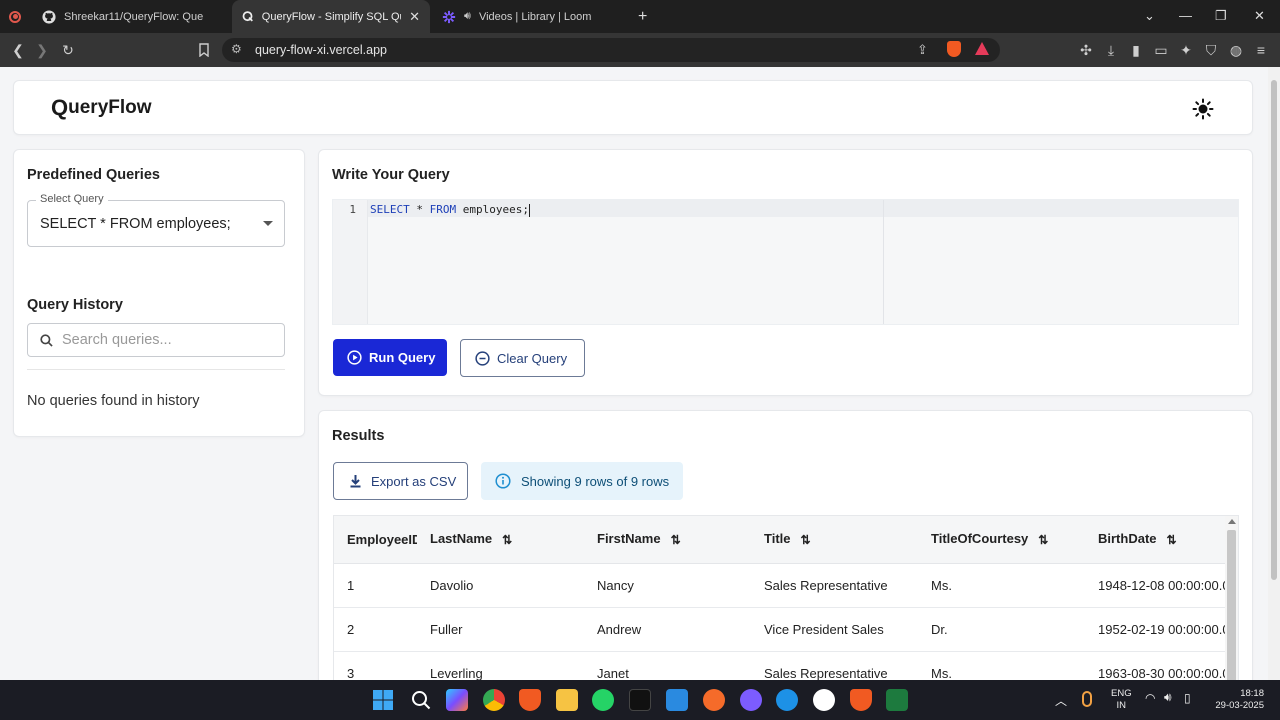 Image resolution: width=1280 pixels, height=720 pixels. What do you see at coordinates (72, 199) in the screenshot?
I see `select-query-label: Select Query` at bounding box center [72, 199].